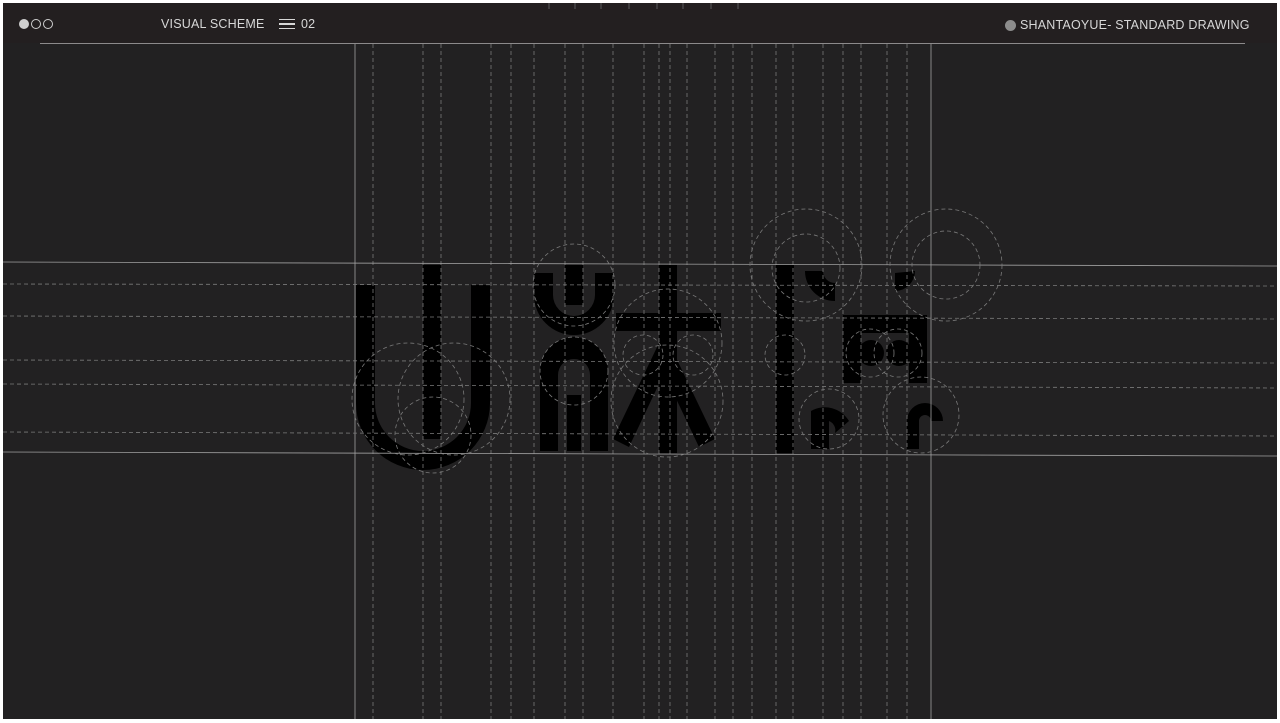 The height and width of the screenshot is (723, 1280). Describe the element at coordinates (830, 428) in the screenshot. I see `logo-glyph-4-bowl` at that location.